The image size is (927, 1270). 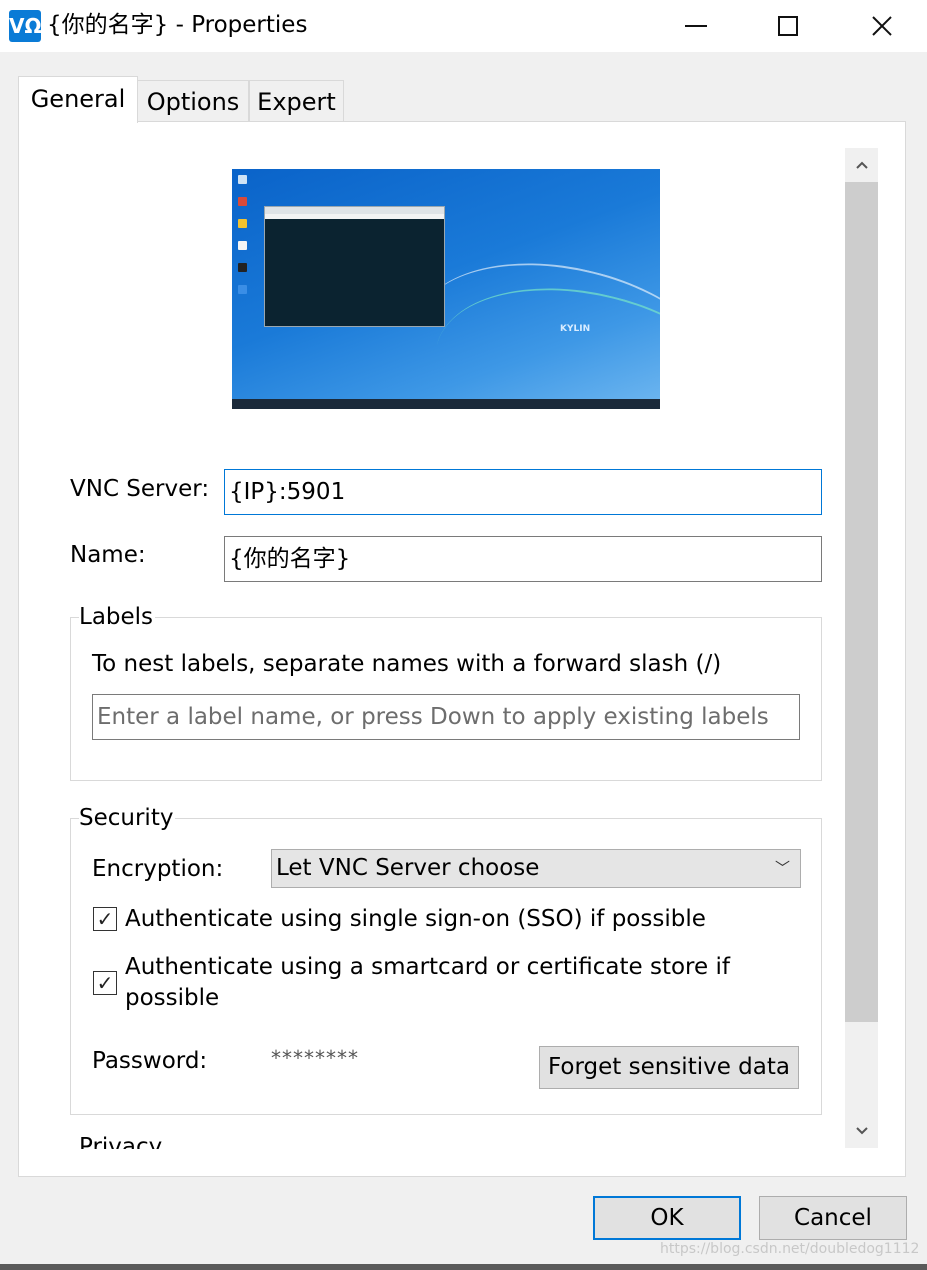 I want to click on cancel-button: Cancel, so click(x=833, y=1218).